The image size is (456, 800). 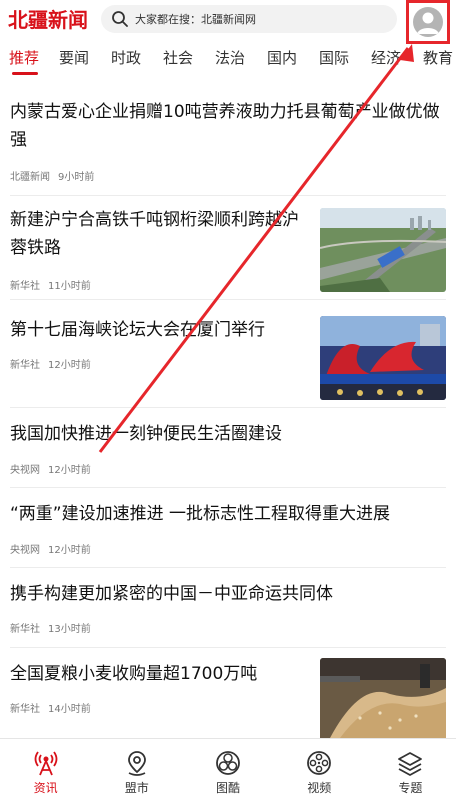 What do you see at coordinates (52, 175) in the screenshot?
I see `news-meta: 北疆新闻 9小时前` at bounding box center [52, 175].